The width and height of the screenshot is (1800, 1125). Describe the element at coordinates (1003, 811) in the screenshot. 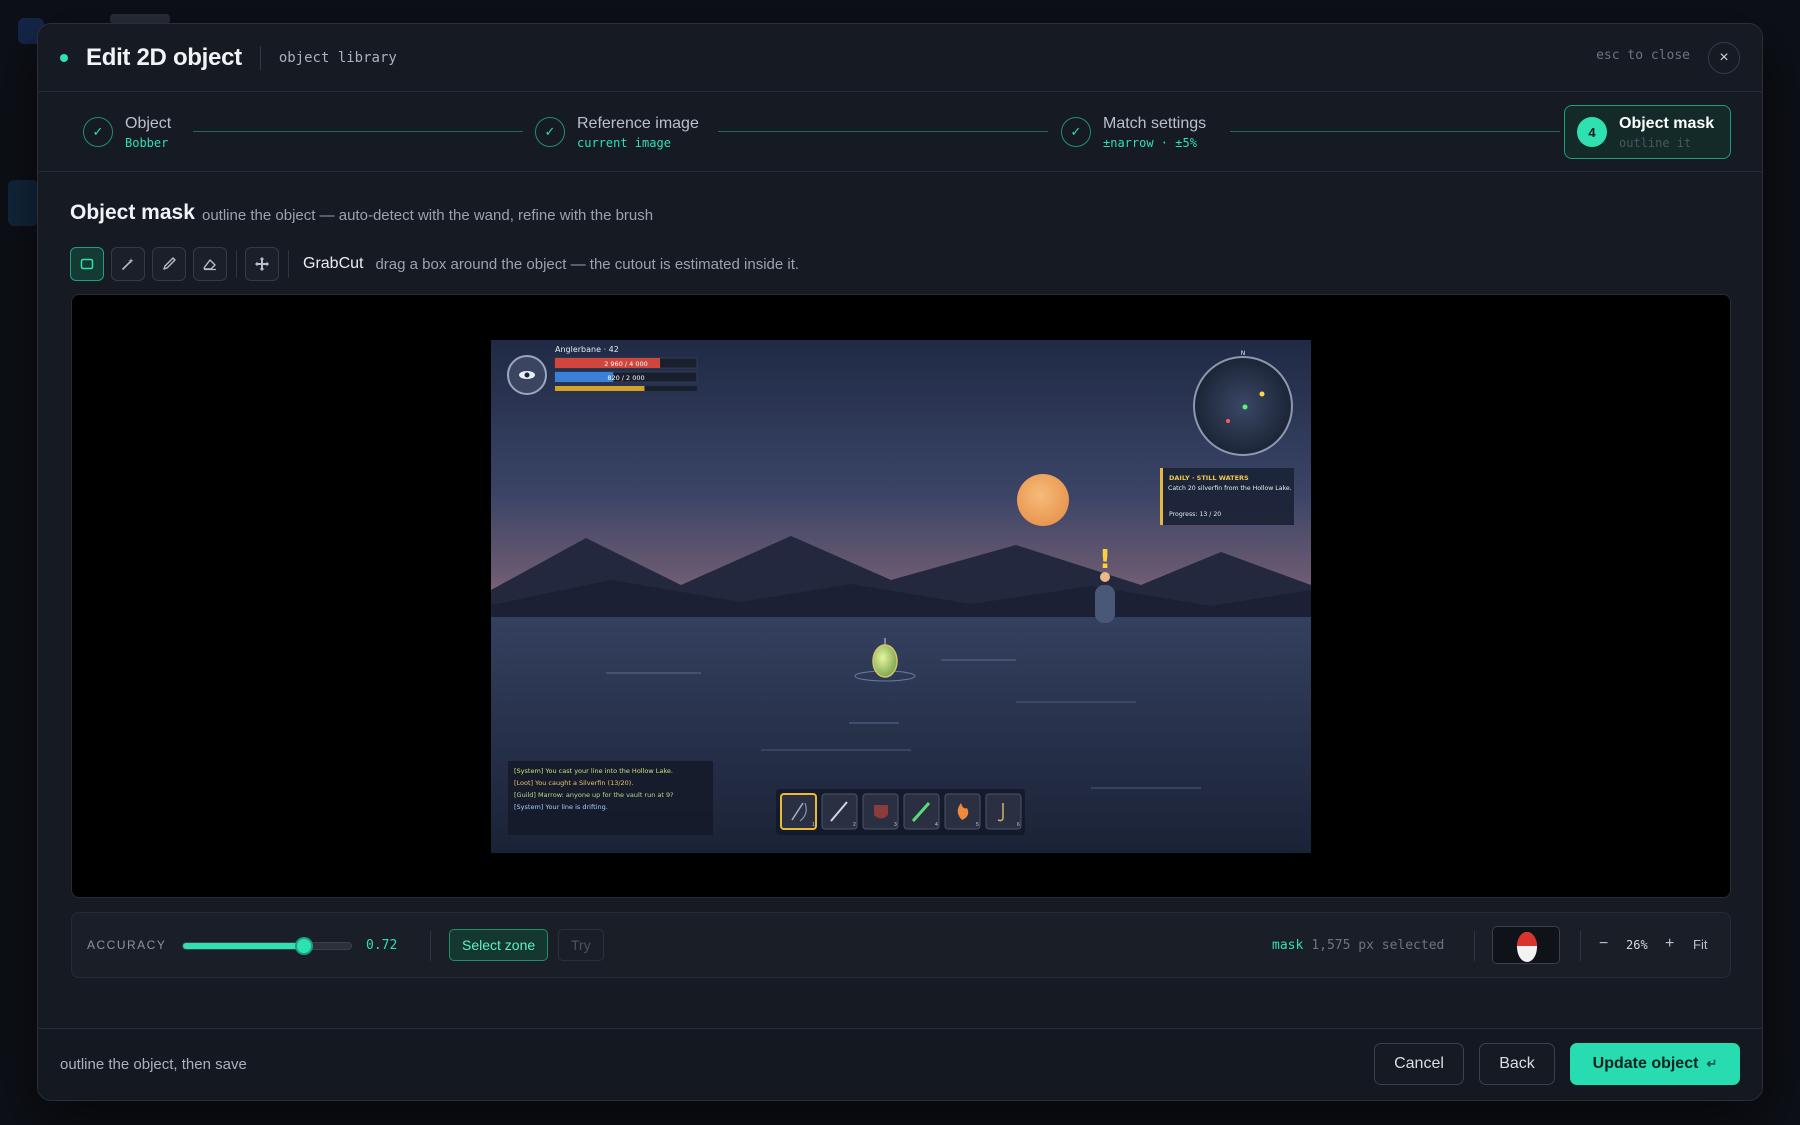

I see `hotbar-slot-6: 6` at that location.